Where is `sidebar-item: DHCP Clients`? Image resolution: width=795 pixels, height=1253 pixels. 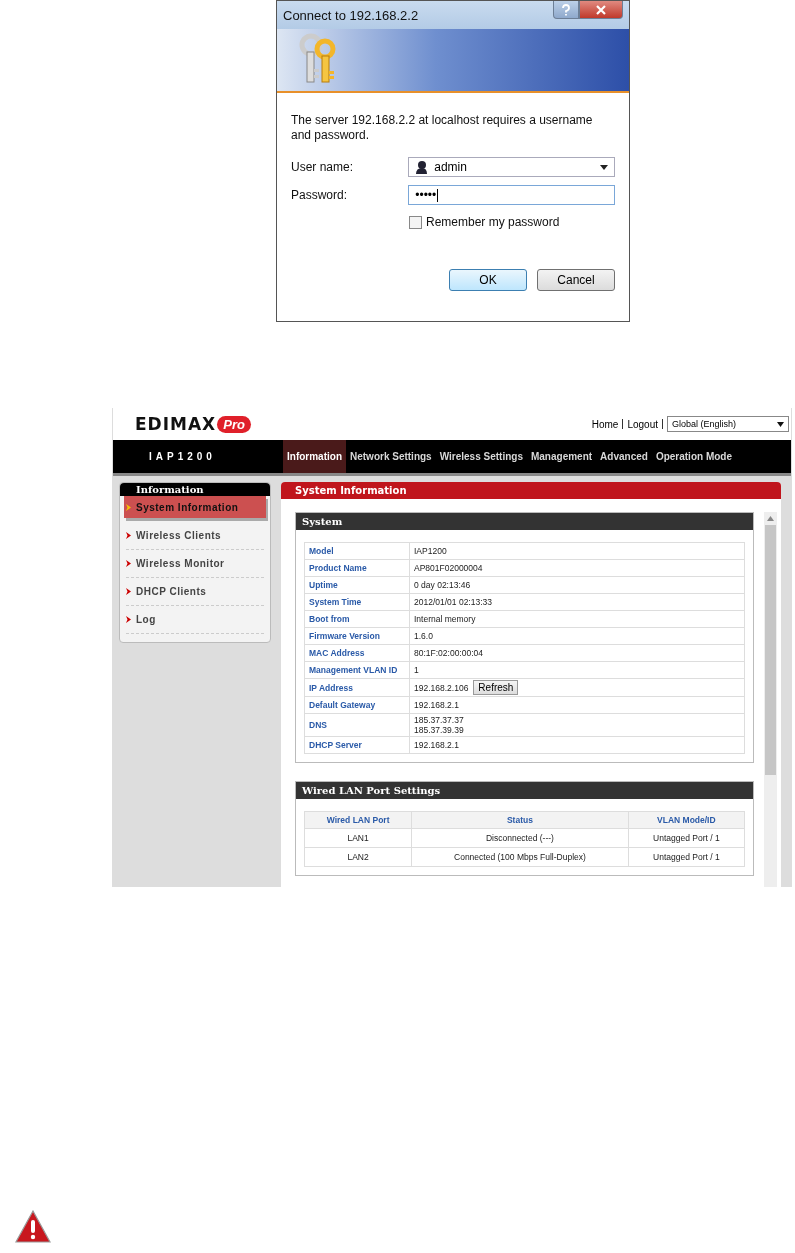 sidebar-item: DHCP Clients is located at coordinates (195, 592).